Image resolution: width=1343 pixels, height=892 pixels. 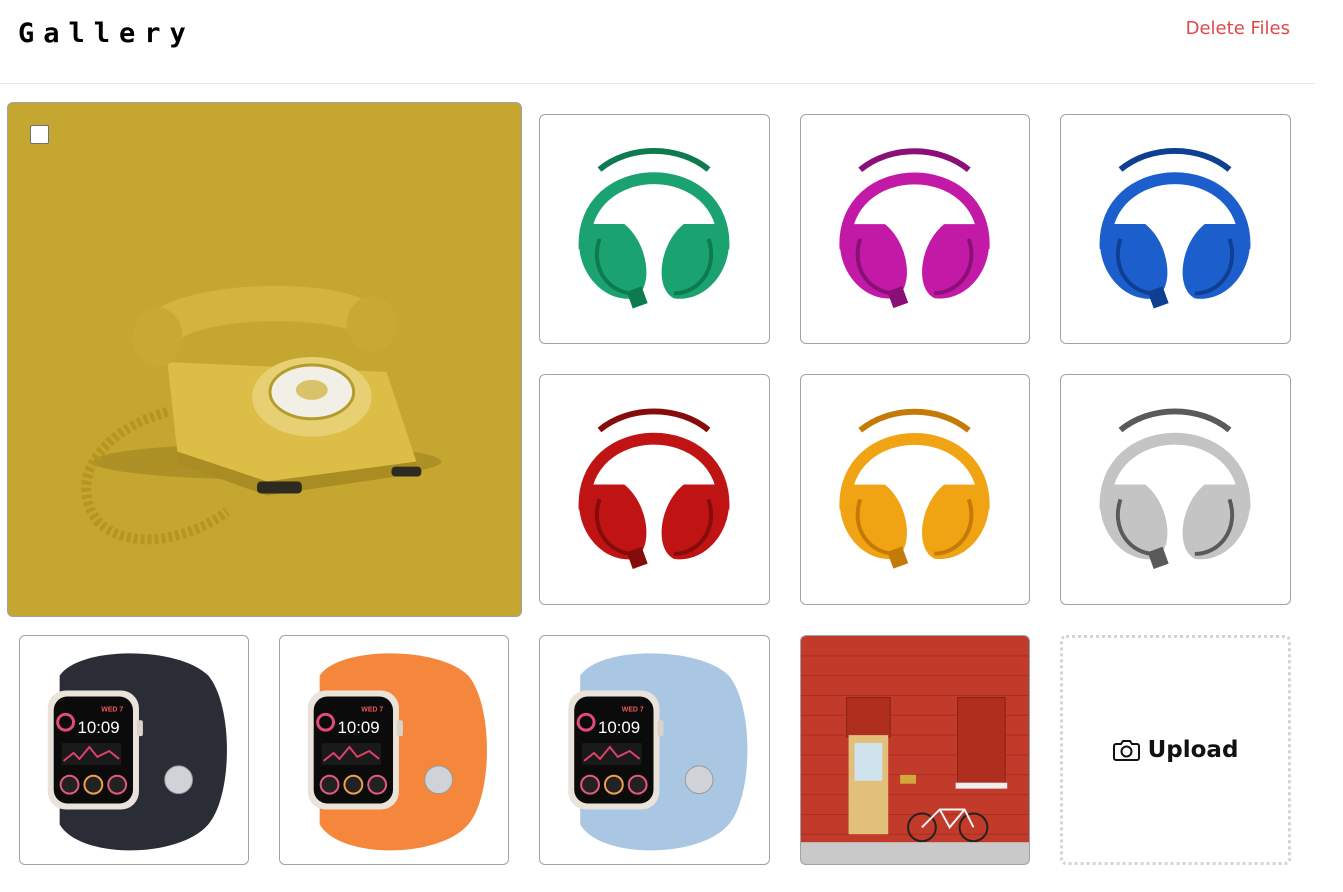 I want to click on gallery-item-headphones-yellow, so click(x=915, y=489).